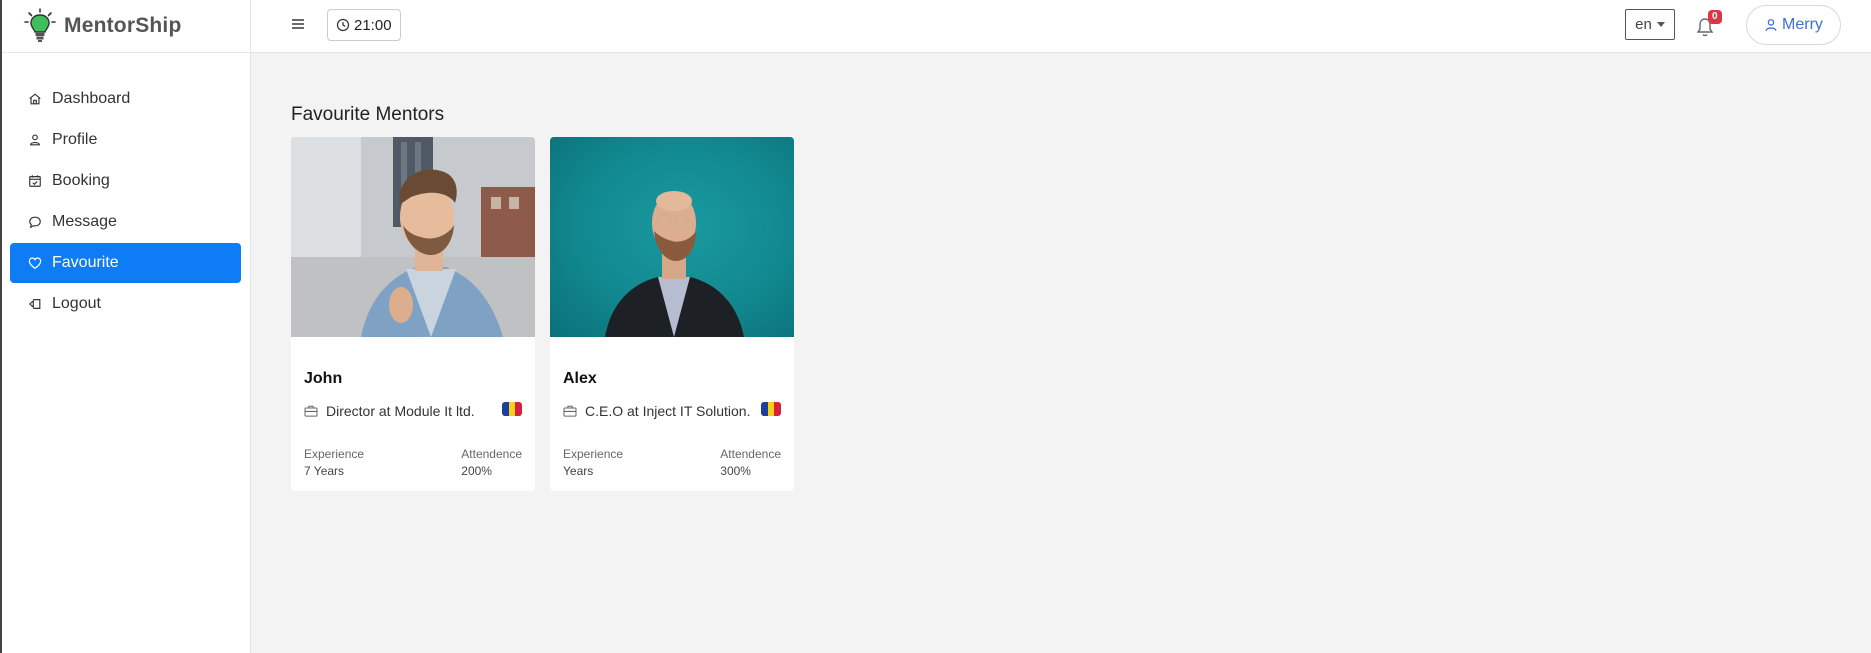 The width and height of the screenshot is (1871, 653). I want to click on clock-display: 21:00, so click(364, 25).